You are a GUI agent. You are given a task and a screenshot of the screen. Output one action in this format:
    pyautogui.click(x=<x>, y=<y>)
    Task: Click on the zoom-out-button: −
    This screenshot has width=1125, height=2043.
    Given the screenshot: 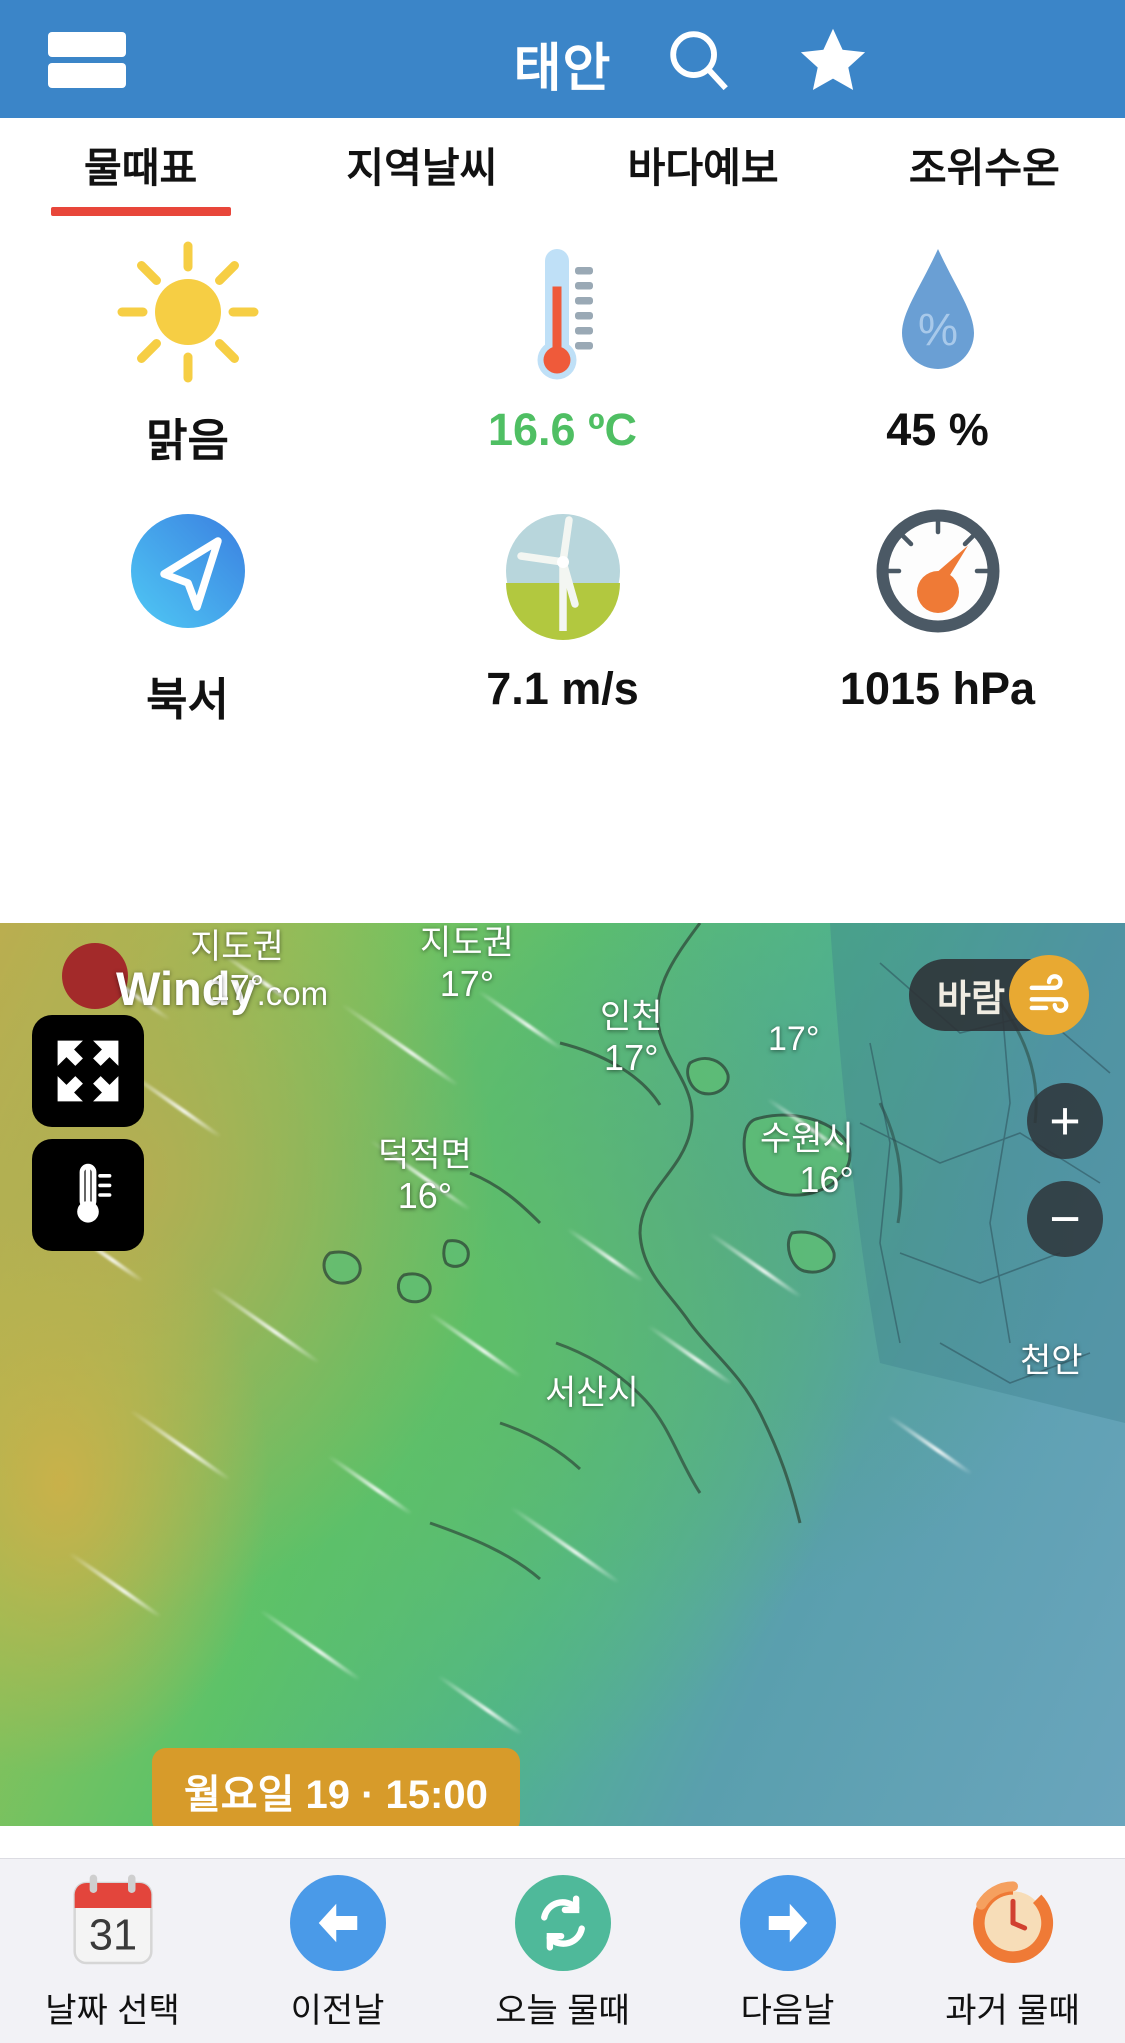 What is the action you would take?
    pyautogui.click(x=1065, y=1219)
    